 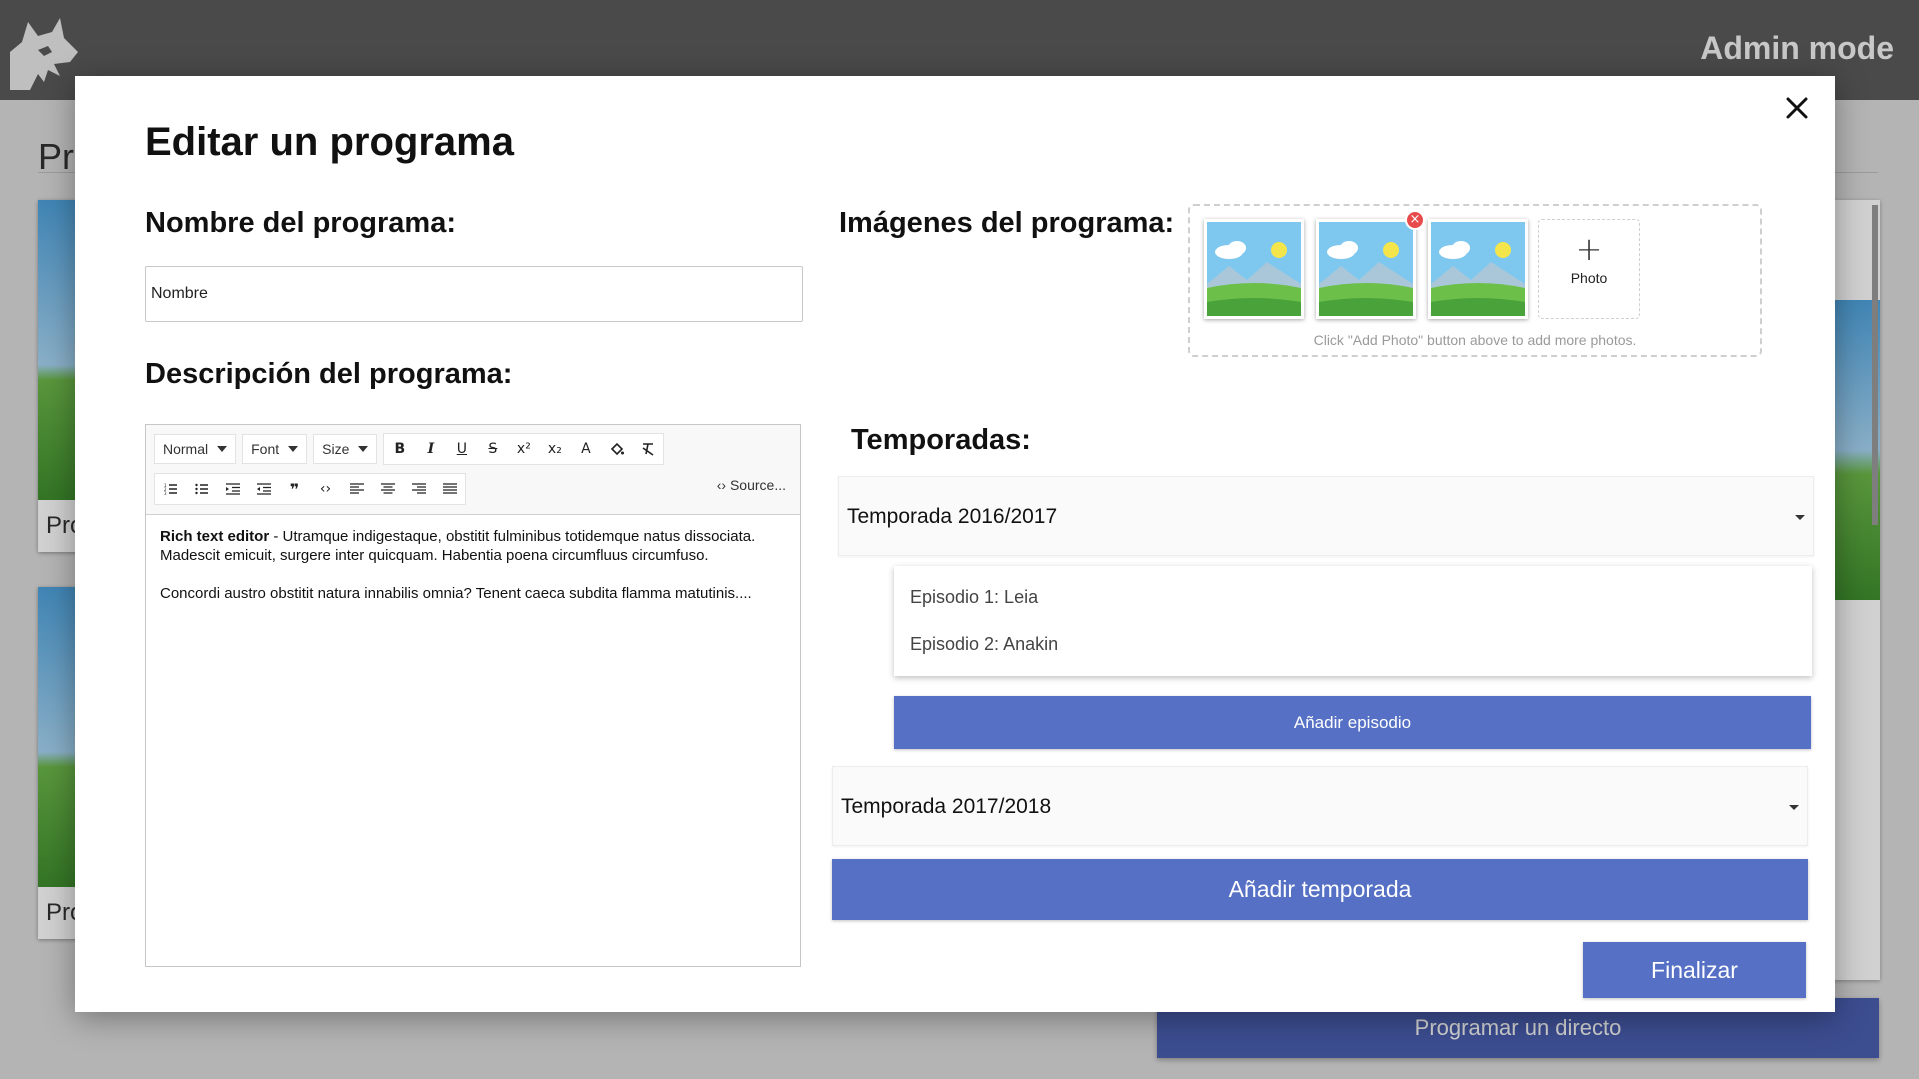 I want to click on add-photo-button: + Photo, so click(x=1589, y=269).